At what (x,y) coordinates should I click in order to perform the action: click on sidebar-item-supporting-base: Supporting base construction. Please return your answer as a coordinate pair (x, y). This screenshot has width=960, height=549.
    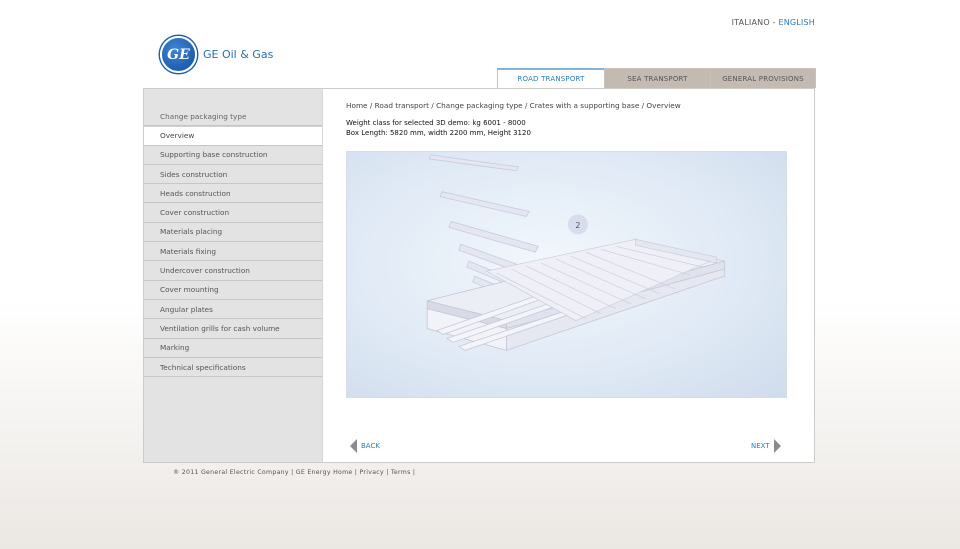
    Looking at the image, I should click on (233, 155).